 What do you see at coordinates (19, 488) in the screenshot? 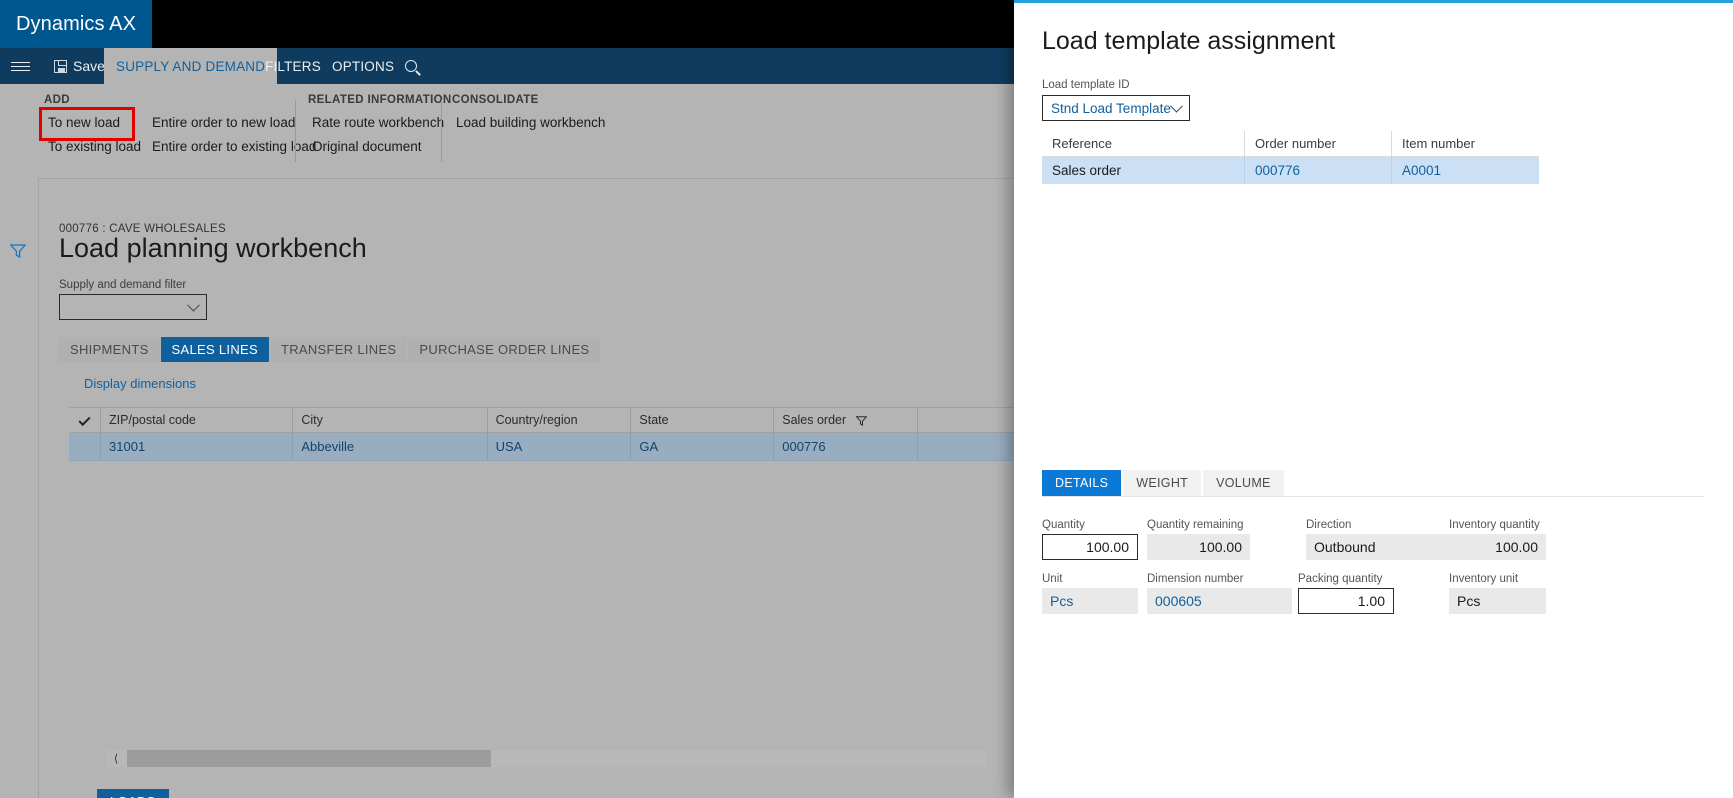
I see `filter-rail` at bounding box center [19, 488].